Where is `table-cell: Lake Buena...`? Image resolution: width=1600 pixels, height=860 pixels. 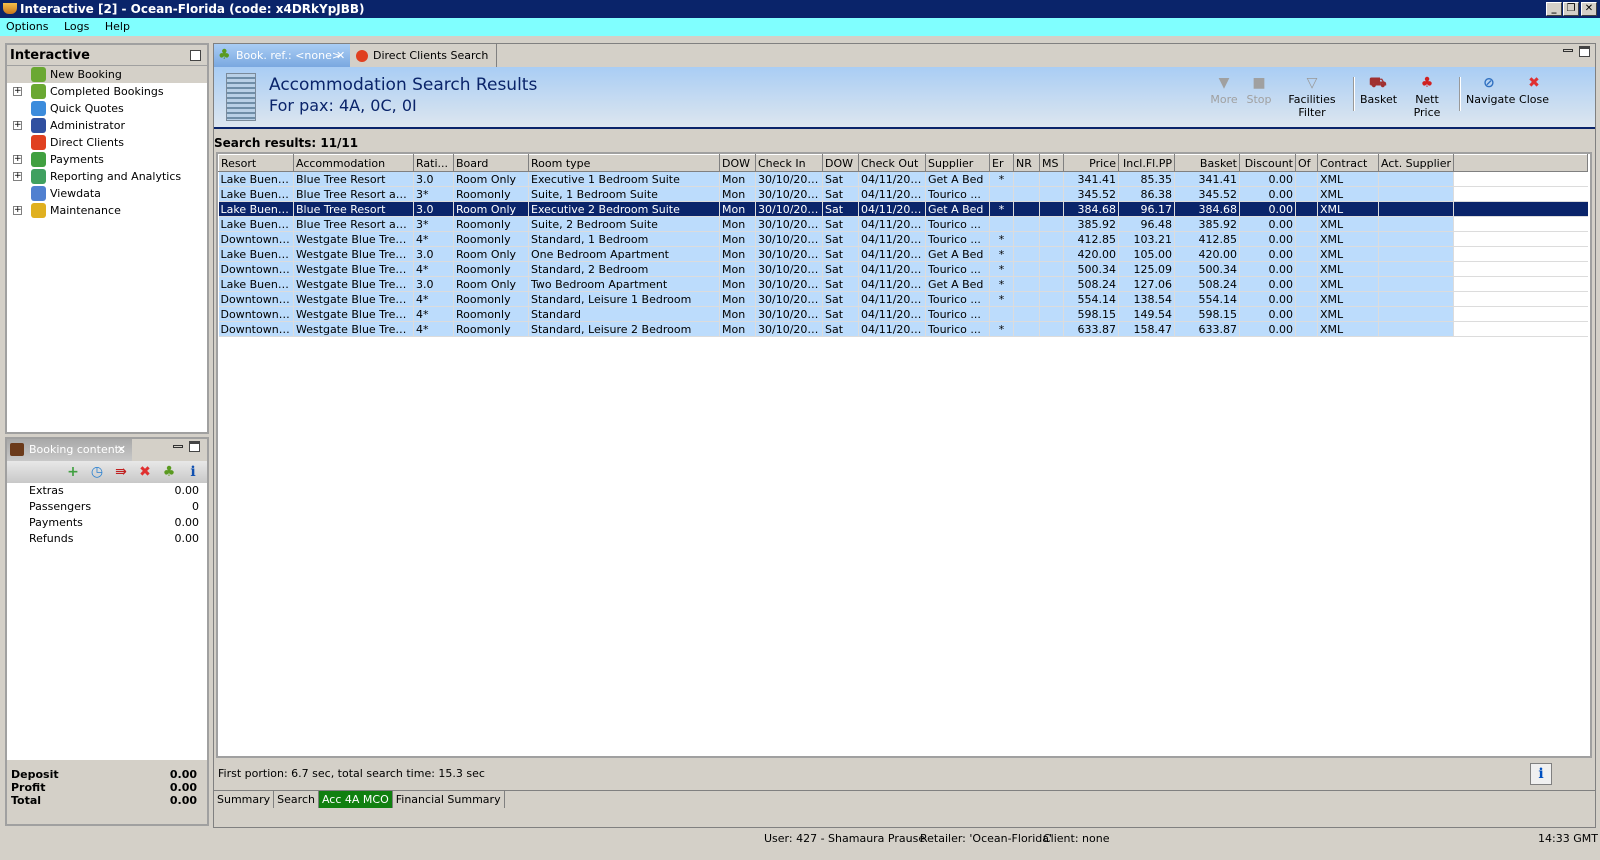
table-cell: Lake Buena... is located at coordinates (256, 179).